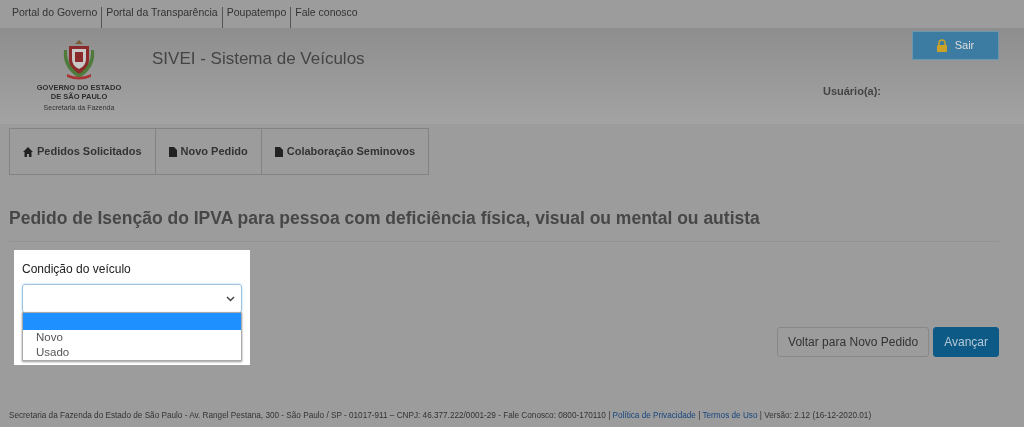 Image resolution: width=1024 pixels, height=427 pixels. I want to click on footer-link: Termos de Uso, so click(730, 416).